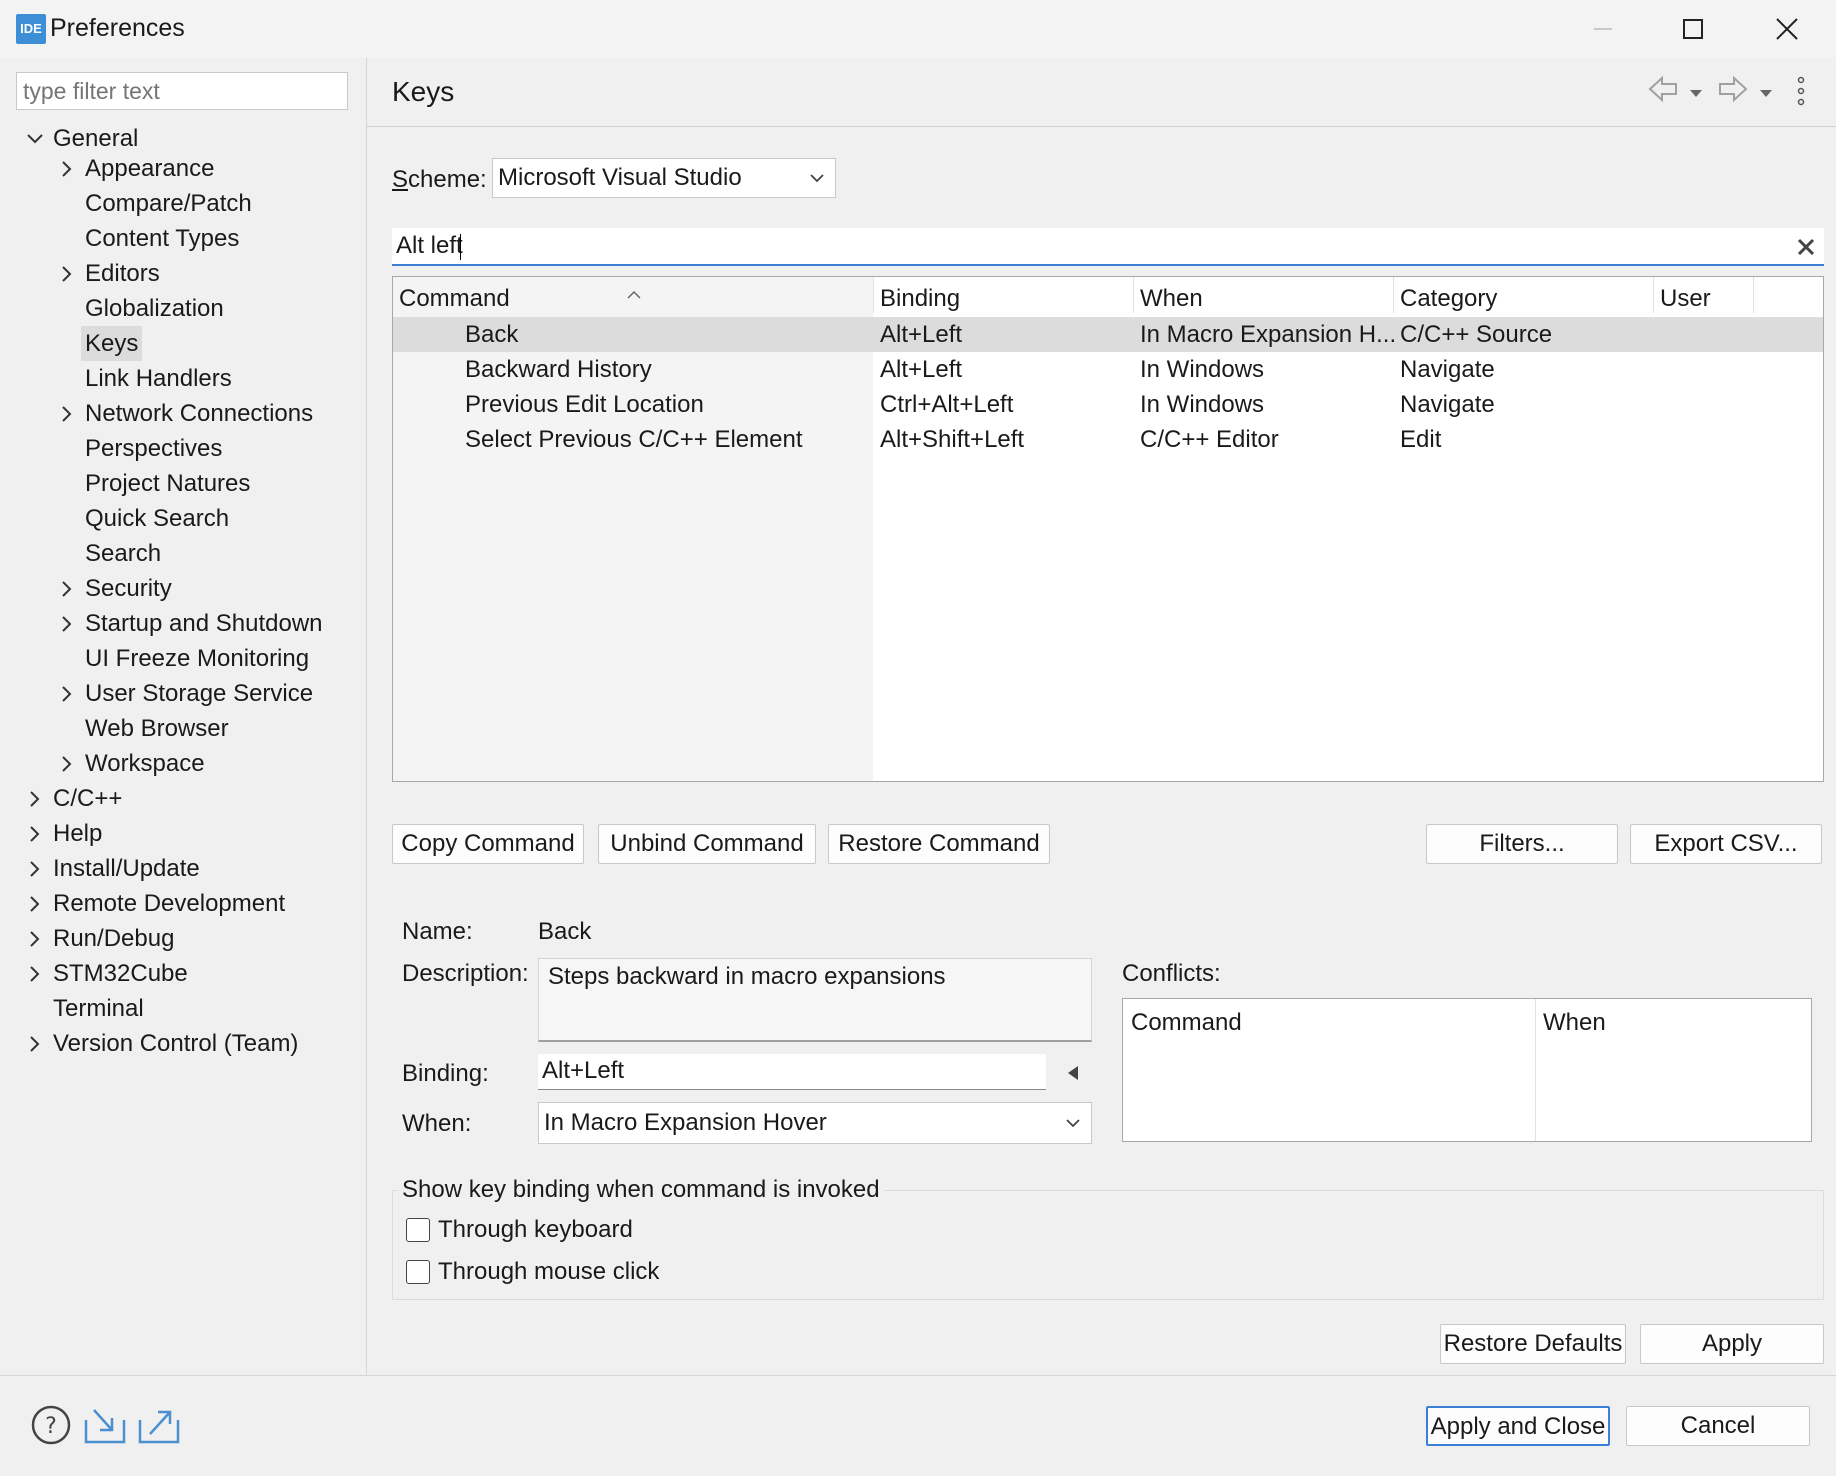 This screenshot has height=1476, width=1836. I want to click on conflicts-table: Command When, so click(1467, 1070).